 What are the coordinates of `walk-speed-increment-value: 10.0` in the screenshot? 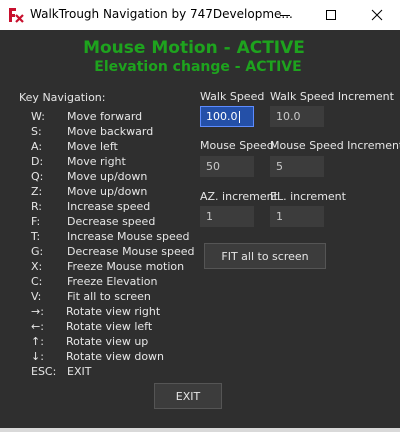 It's located at (288, 116).